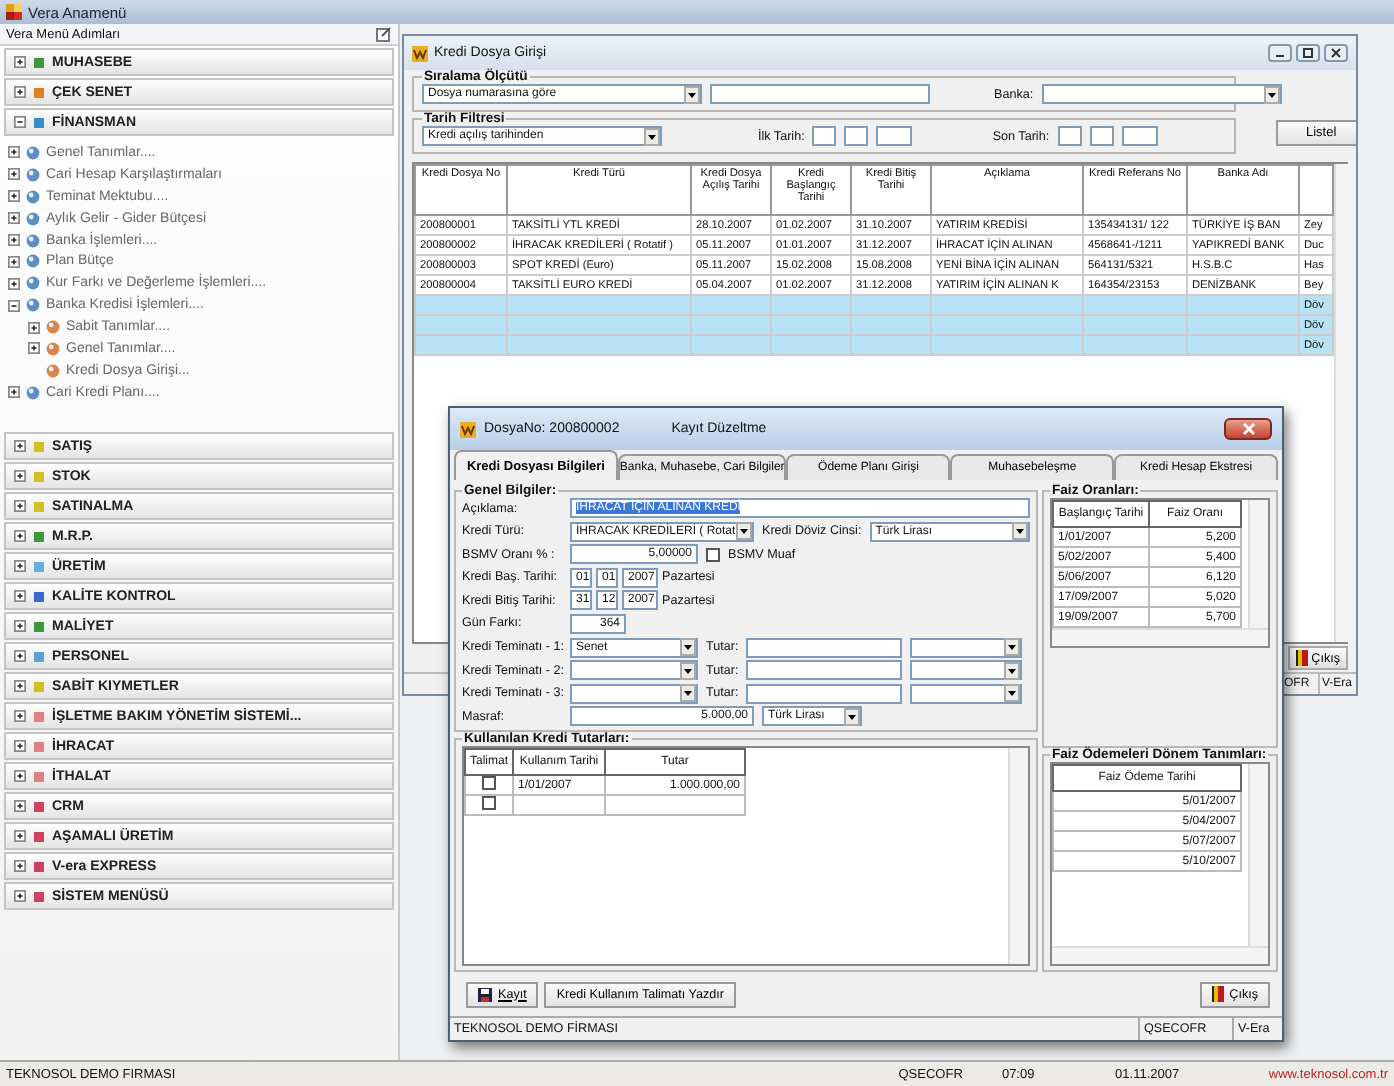  What do you see at coordinates (1280, 53) in the screenshot?
I see `minimize-icon` at bounding box center [1280, 53].